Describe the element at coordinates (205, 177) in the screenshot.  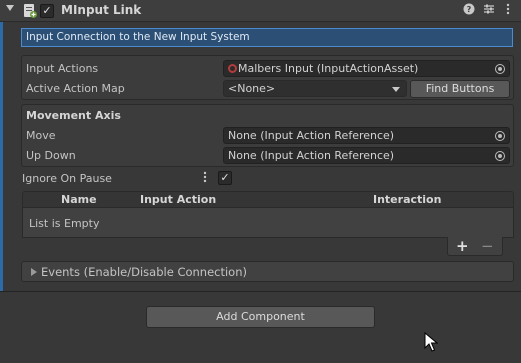
I see `property-menu-icon` at that location.